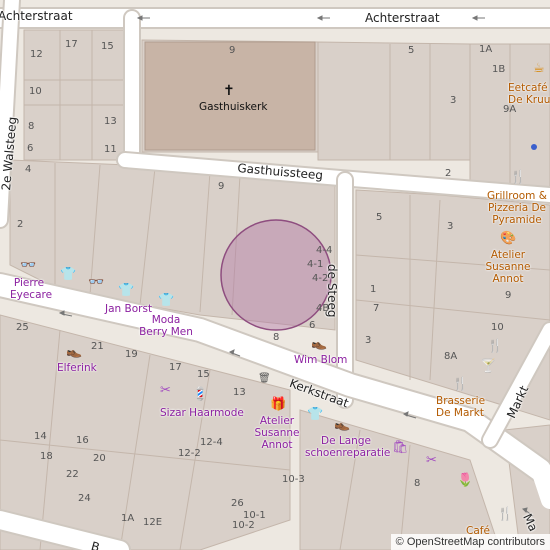 Image resolution: width=550 pixels, height=550 pixels. What do you see at coordinates (202, 413) in the screenshot?
I see `poi-sizar-haarmode: Sizar Haarmode` at bounding box center [202, 413].